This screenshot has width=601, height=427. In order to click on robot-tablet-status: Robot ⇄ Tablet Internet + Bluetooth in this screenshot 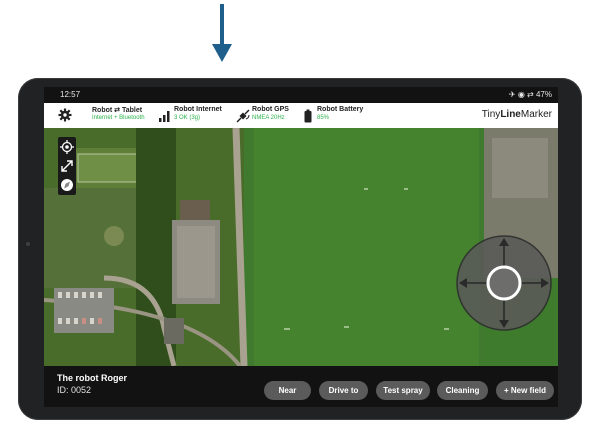, I will do `click(127, 116)`.